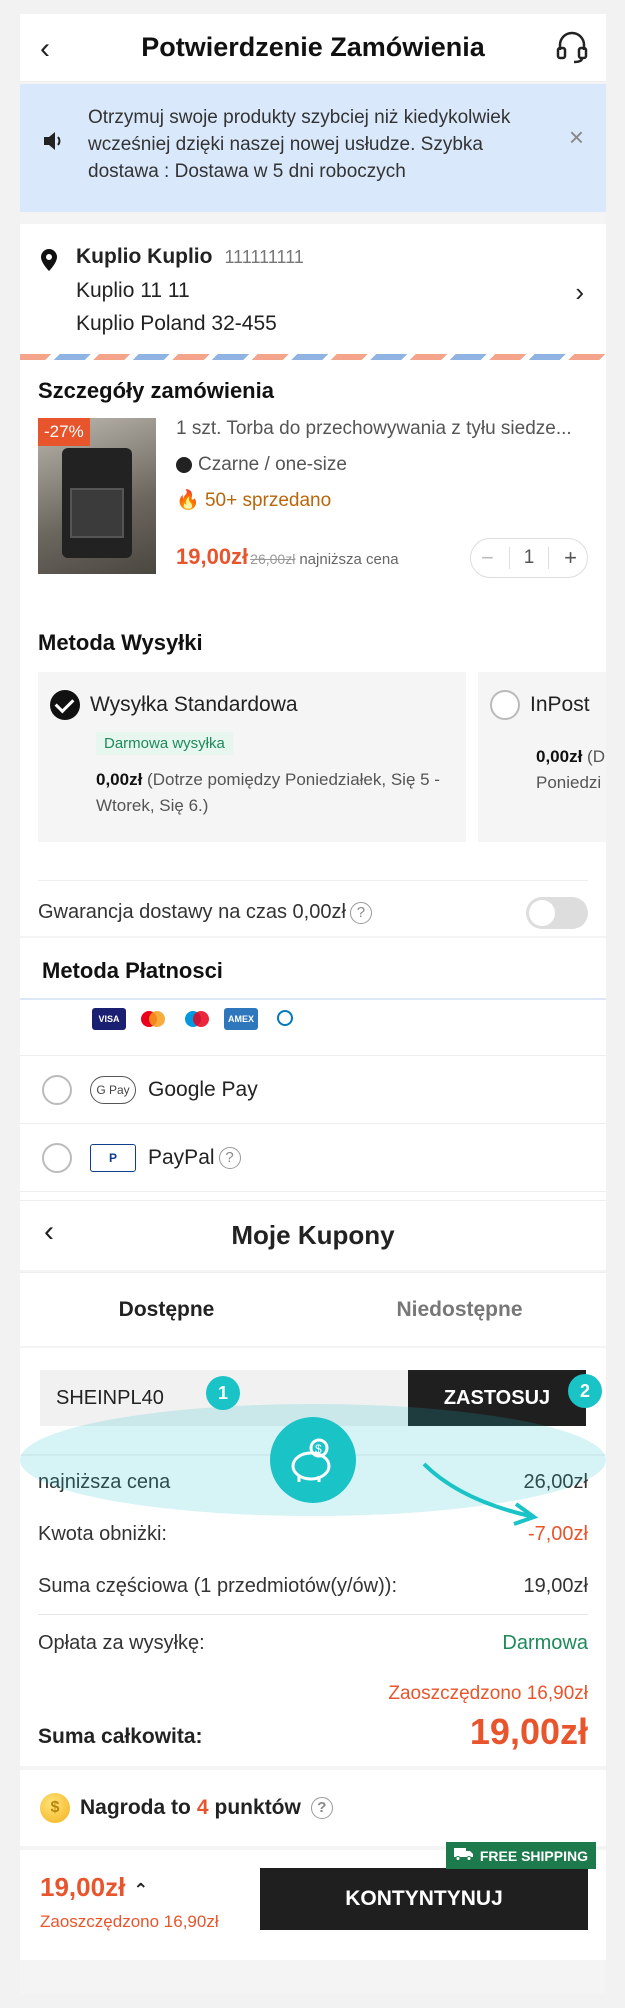 This screenshot has height=2008, width=625. Describe the element at coordinates (102, 1534) in the screenshot. I see `discount-label: Kwota obniżki:` at that location.